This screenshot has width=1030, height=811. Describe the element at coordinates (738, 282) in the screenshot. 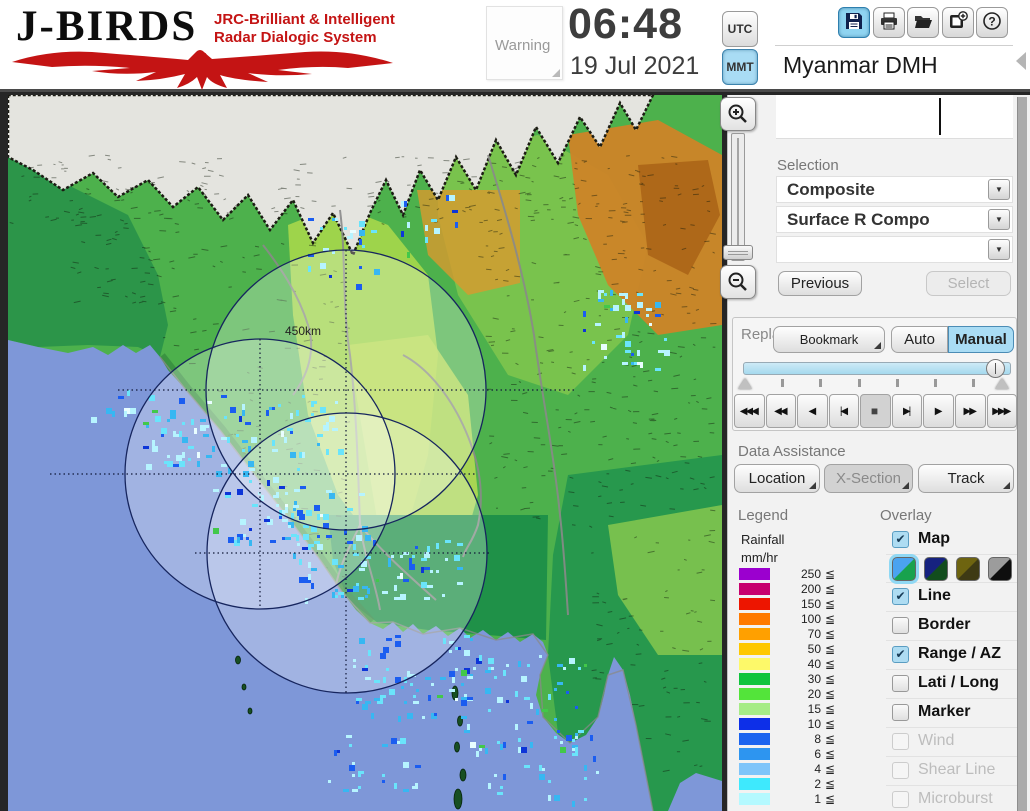

I see `zoom-out-button` at that location.